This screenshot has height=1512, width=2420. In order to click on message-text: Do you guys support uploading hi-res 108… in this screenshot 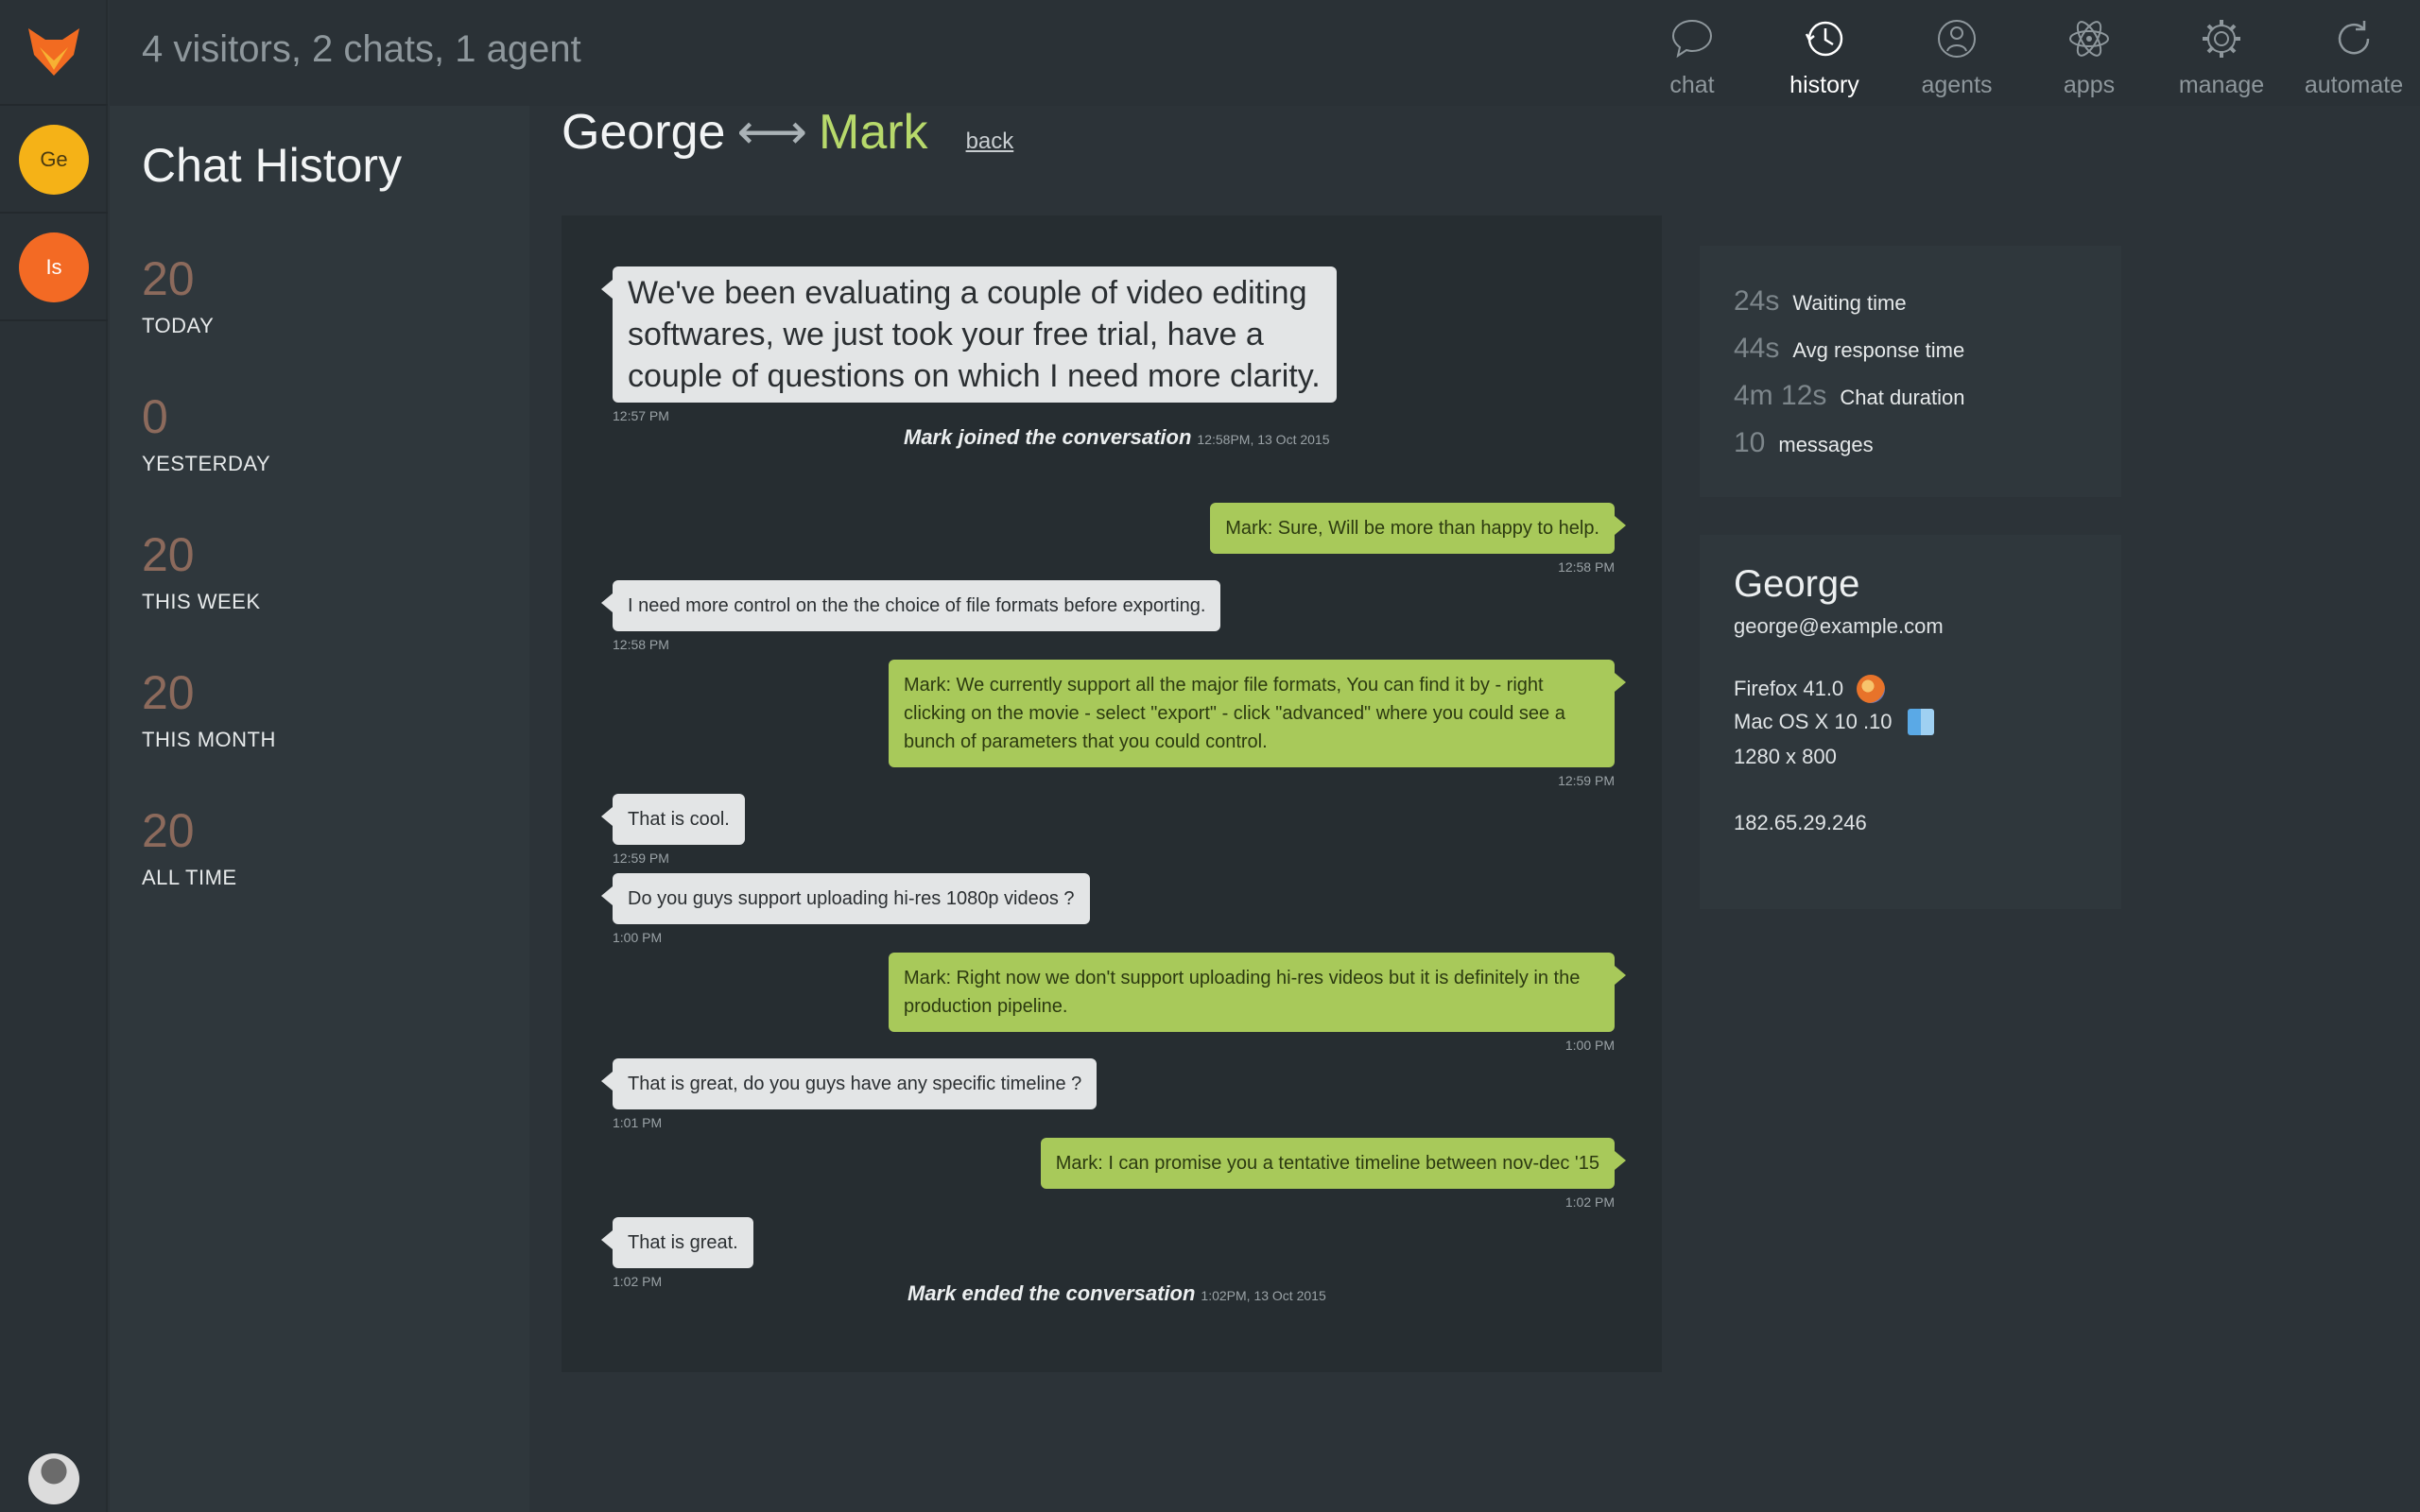, I will do `click(845, 898)`.